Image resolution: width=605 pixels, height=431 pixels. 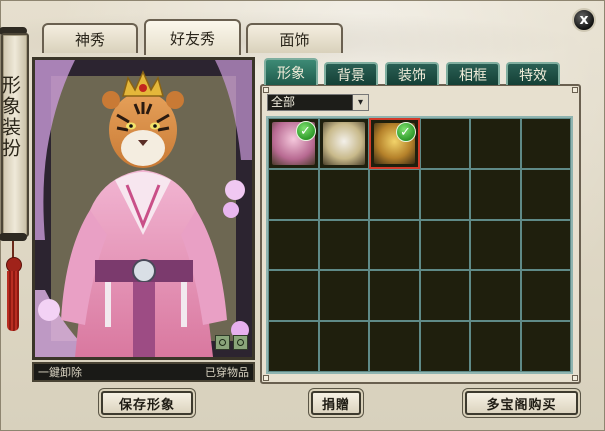 I want to click on shop-purchase-button: 多宝阁购买, so click(x=521, y=403).